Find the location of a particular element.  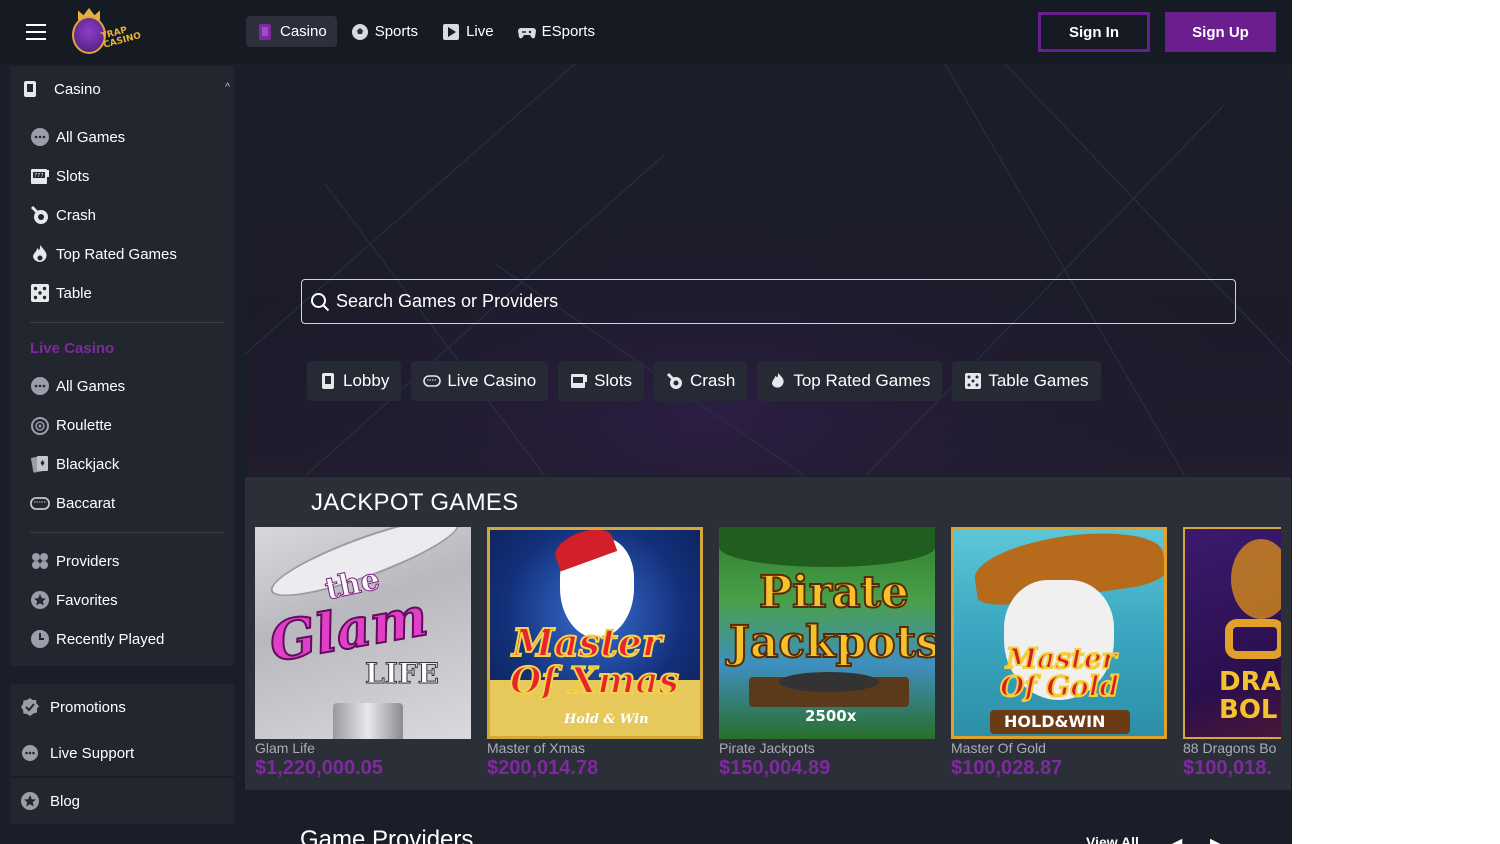

search-icon is located at coordinates (320, 301).